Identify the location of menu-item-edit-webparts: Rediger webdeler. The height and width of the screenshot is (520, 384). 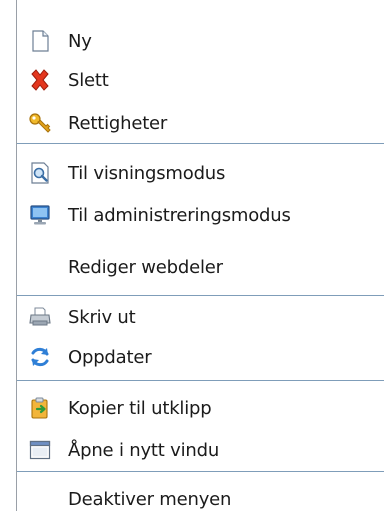
(200, 267).